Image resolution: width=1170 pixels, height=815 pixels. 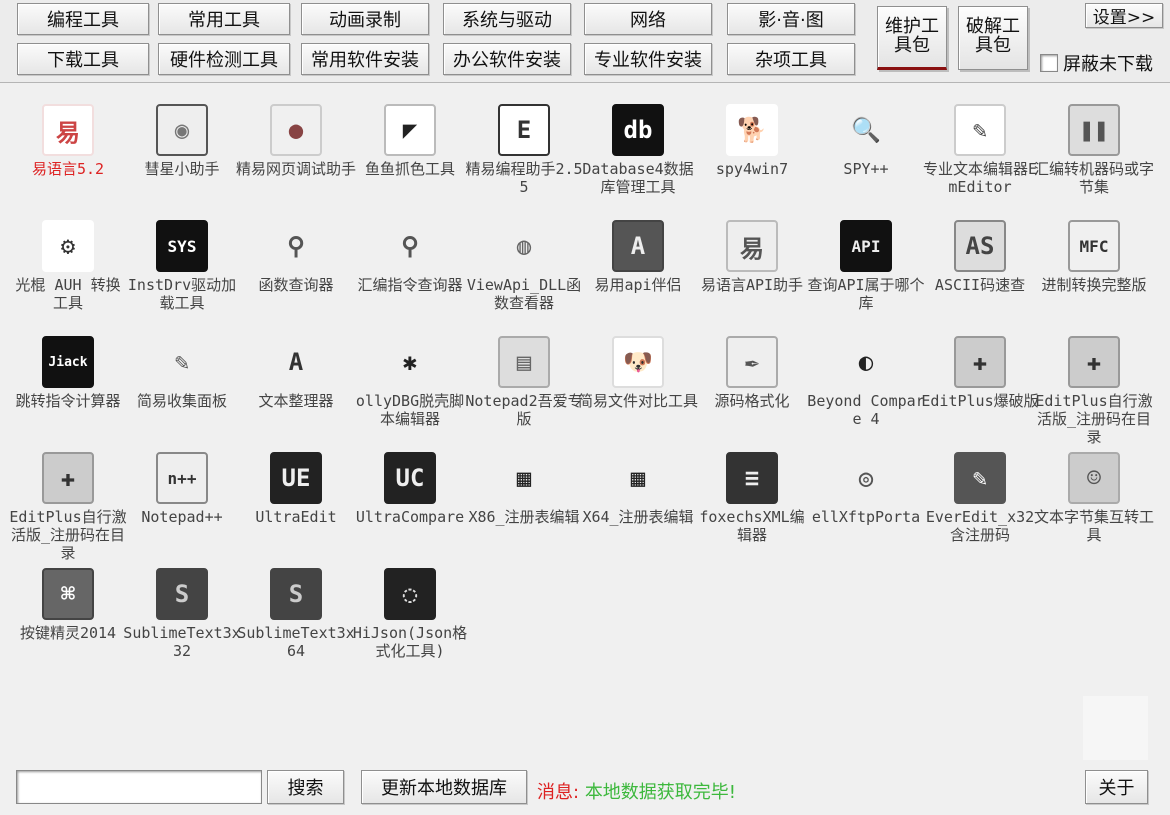 I want to click on tool-item: 易易语言API助手, so click(x=752, y=270).